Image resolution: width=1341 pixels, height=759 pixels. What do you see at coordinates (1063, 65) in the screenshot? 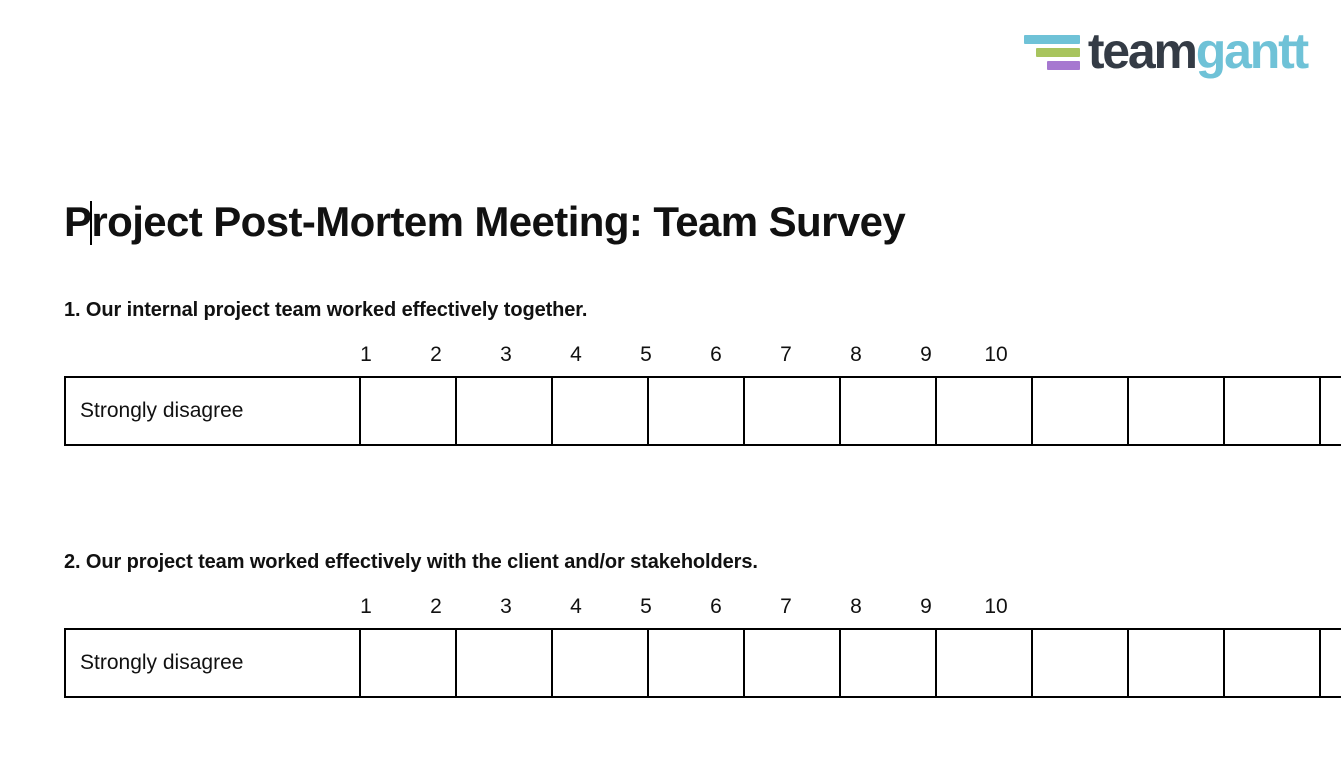
I see `logo-bar-purple` at bounding box center [1063, 65].